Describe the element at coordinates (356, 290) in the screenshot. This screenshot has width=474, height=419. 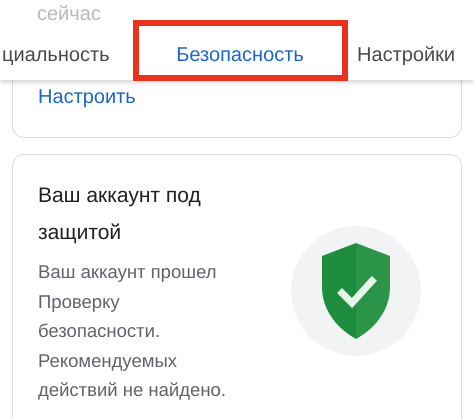
I see `shield-check-icon` at that location.